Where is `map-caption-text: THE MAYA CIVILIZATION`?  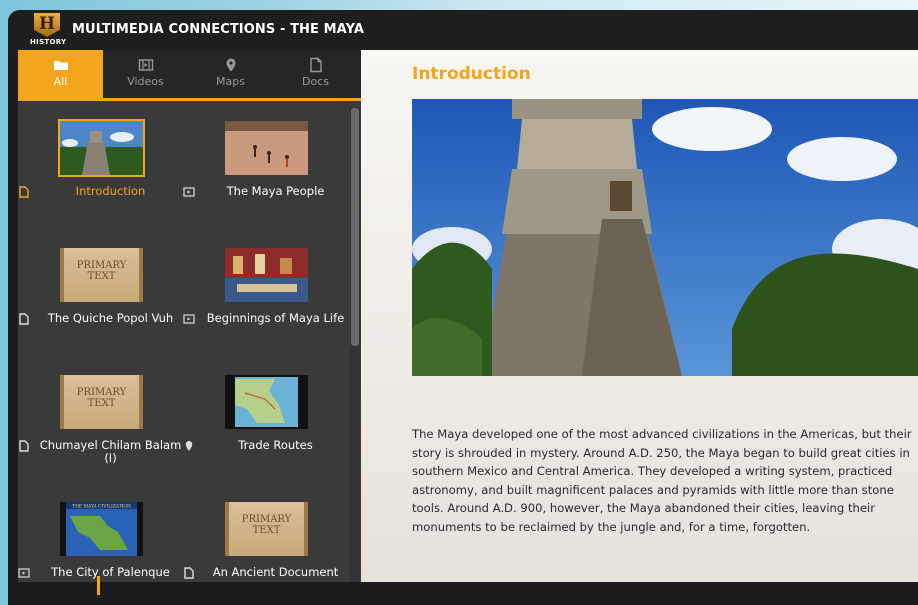
map-caption-text: THE MAYA CIVILIZATION is located at coordinates (101, 506).